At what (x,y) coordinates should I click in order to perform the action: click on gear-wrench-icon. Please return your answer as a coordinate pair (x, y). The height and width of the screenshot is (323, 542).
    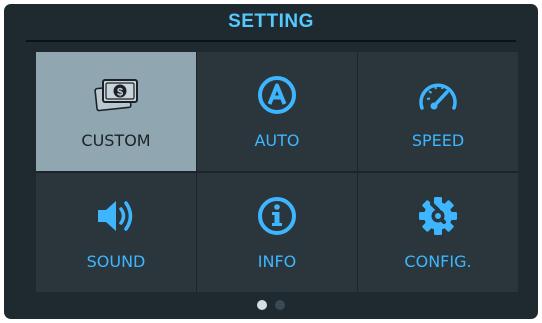
    Looking at the image, I should click on (438, 216).